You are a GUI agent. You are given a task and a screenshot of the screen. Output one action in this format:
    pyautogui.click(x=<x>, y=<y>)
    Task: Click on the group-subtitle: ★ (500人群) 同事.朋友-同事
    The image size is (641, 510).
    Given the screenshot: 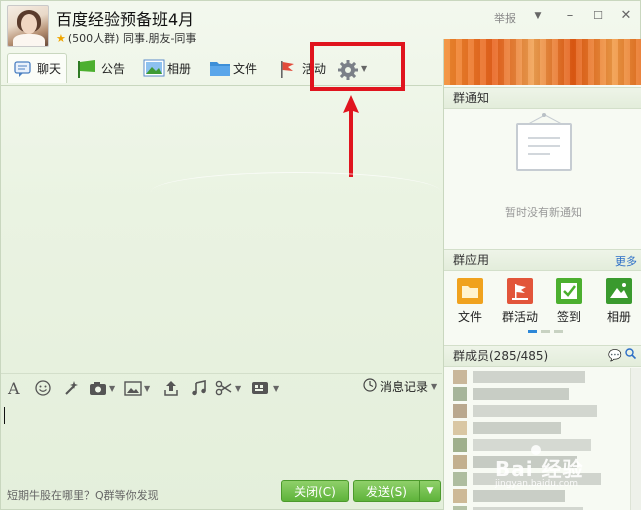 What is the action you would take?
    pyautogui.click(x=126, y=38)
    